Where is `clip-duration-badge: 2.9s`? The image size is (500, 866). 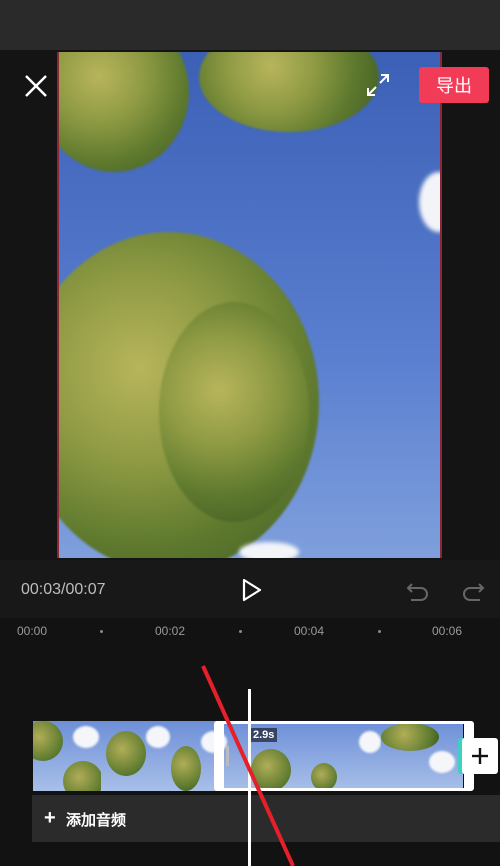 clip-duration-badge: 2.9s is located at coordinates (264, 735).